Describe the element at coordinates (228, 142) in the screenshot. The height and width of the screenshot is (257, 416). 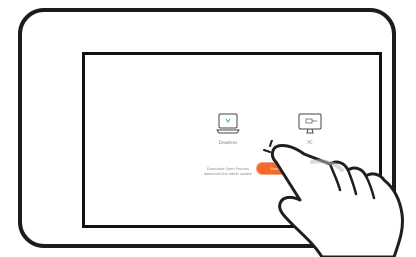
I see `option-drowlens-label: Drowlens` at that location.